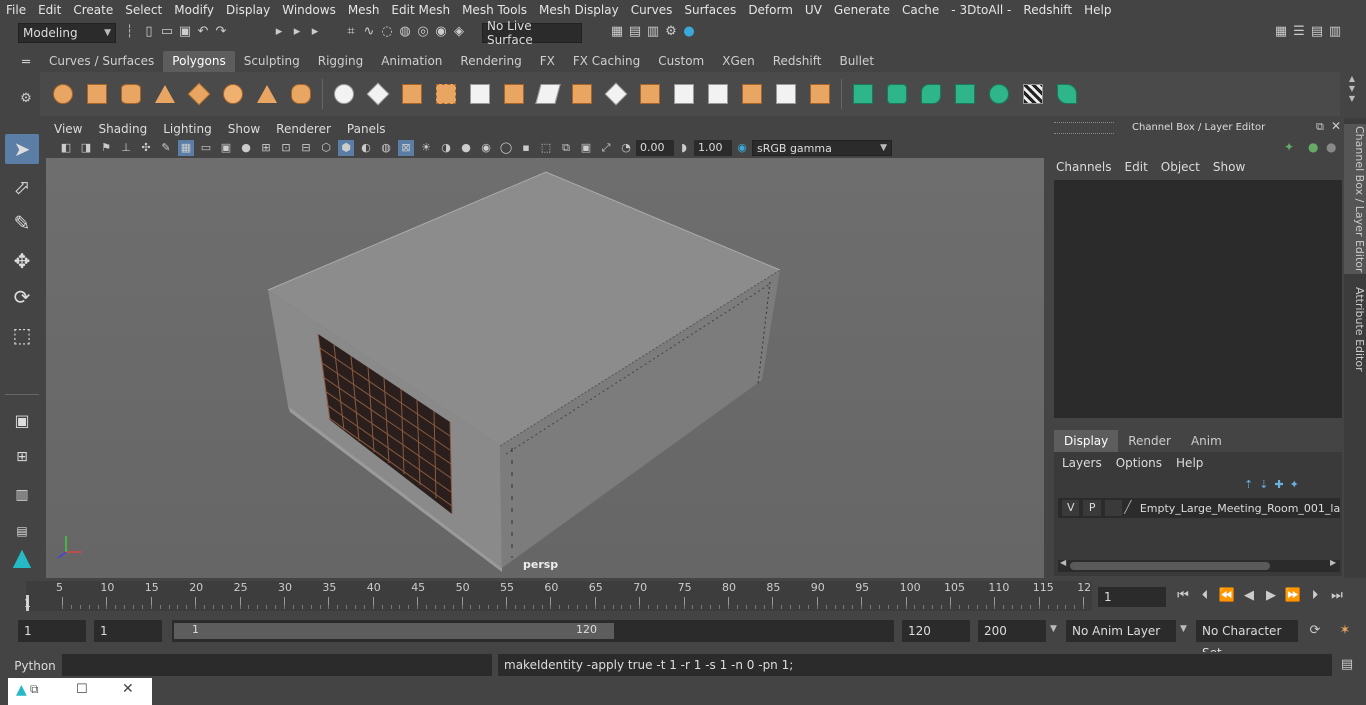 The height and width of the screenshot is (705, 1366). I want to click on tab-attribute-editor: Attribute Editor, so click(1355, 329).